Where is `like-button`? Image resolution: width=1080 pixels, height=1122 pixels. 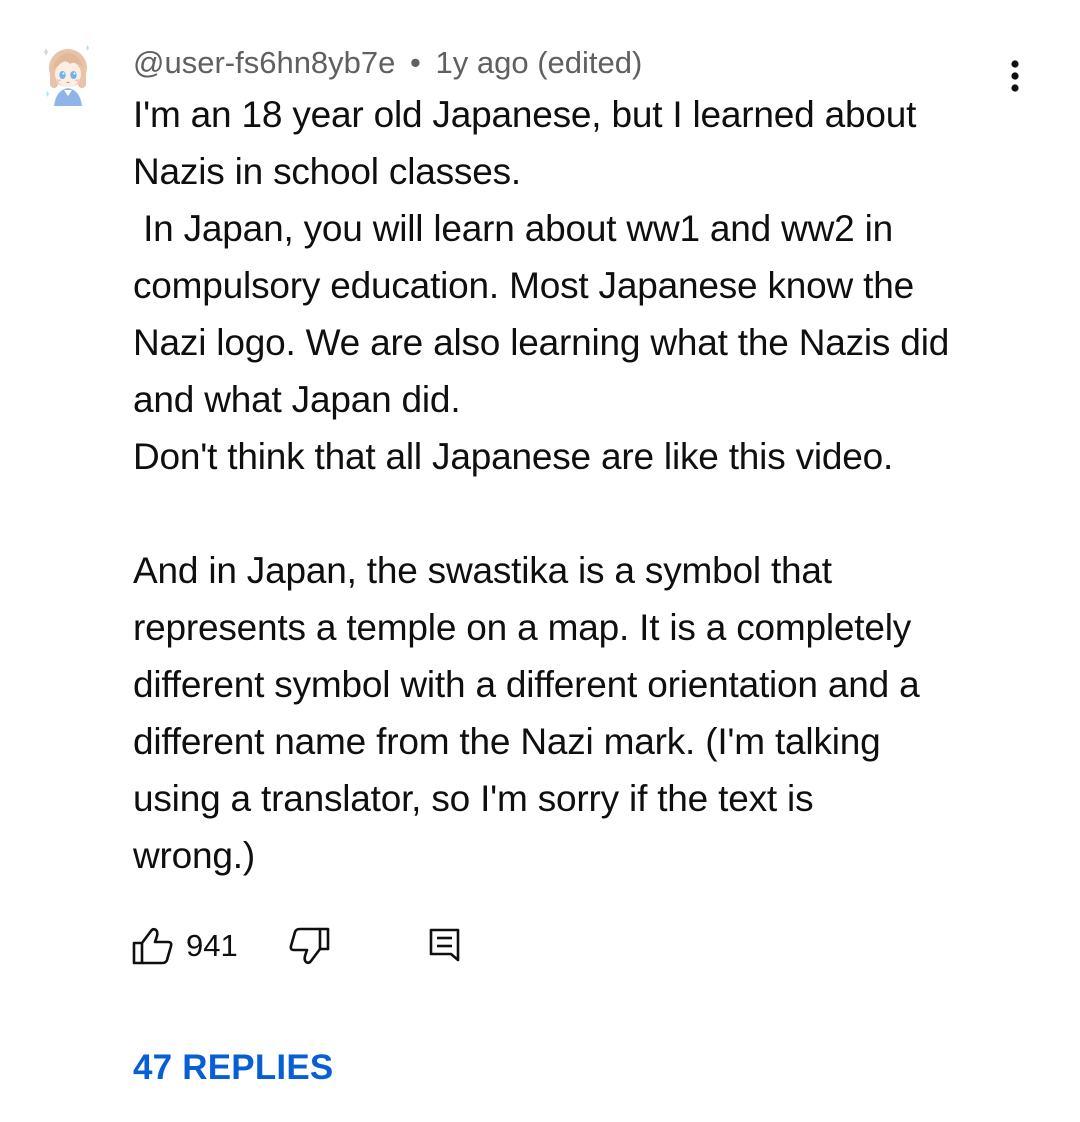
like-button is located at coordinates (153, 946).